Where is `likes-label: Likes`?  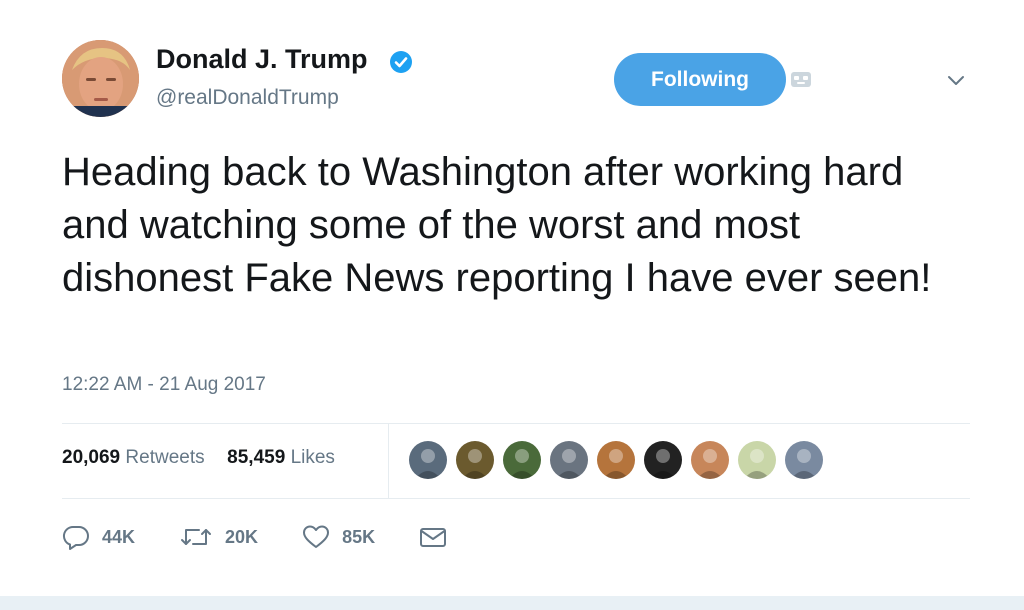 likes-label: Likes is located at coordinates (313, 457).